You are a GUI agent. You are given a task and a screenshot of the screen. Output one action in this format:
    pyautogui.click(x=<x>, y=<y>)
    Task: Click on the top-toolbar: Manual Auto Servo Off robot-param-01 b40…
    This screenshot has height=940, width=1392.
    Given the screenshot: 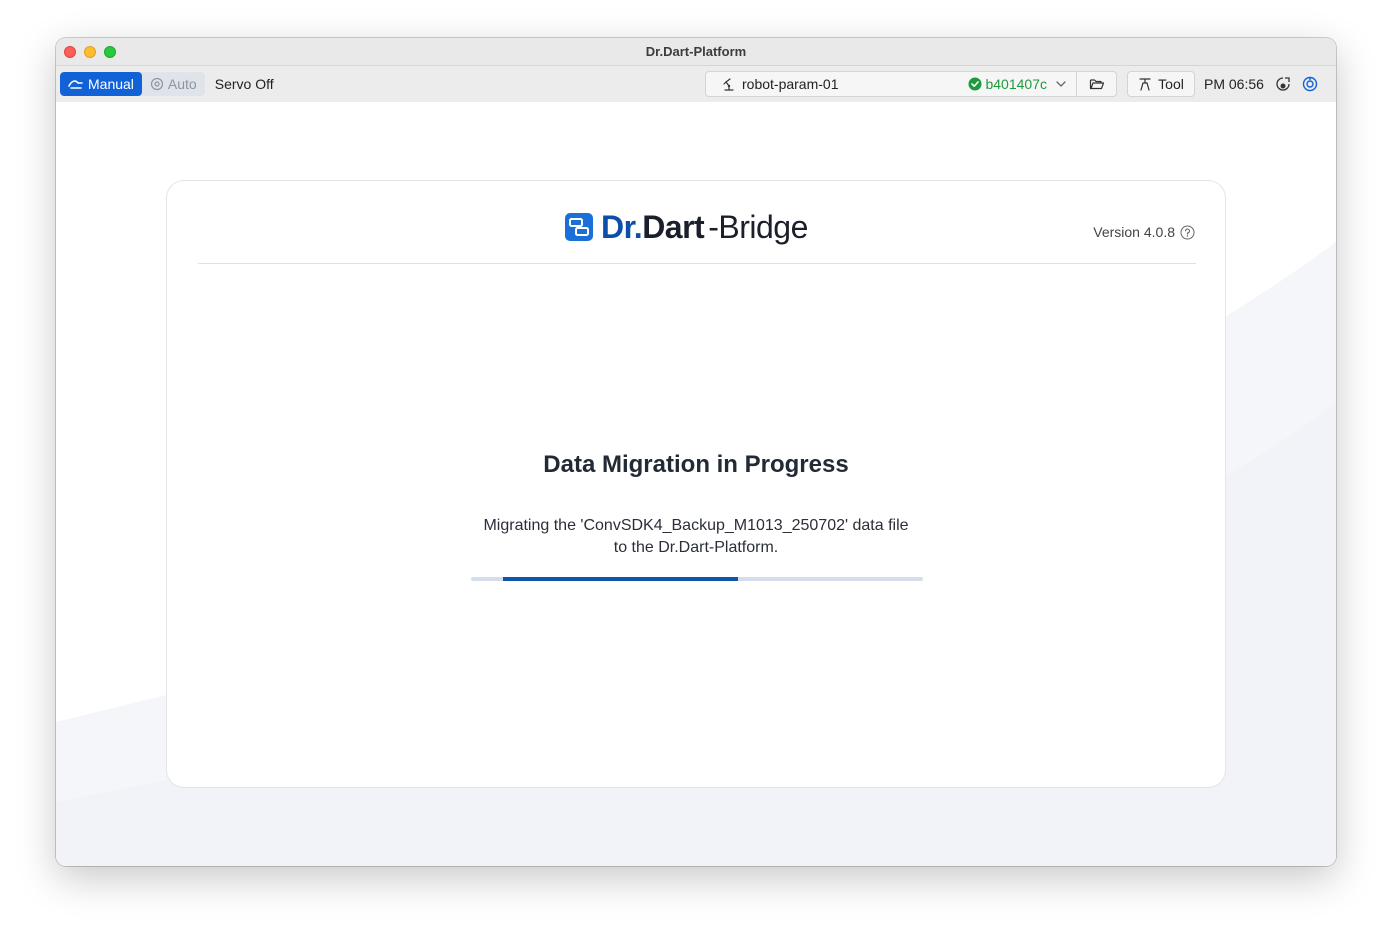 What is the action you would take?
    pyautogui.click(x=696, y=84)
    